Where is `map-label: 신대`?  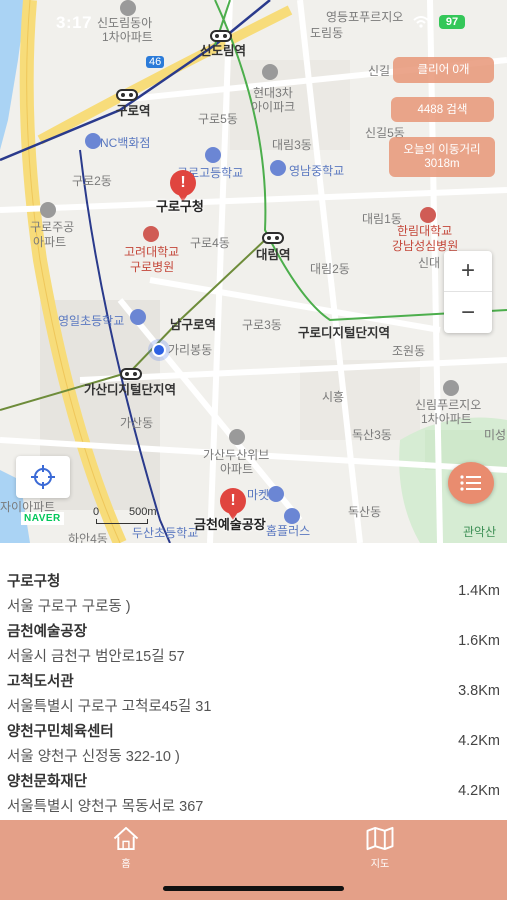
map-label: 신대 is located at coordinates (429, 263).